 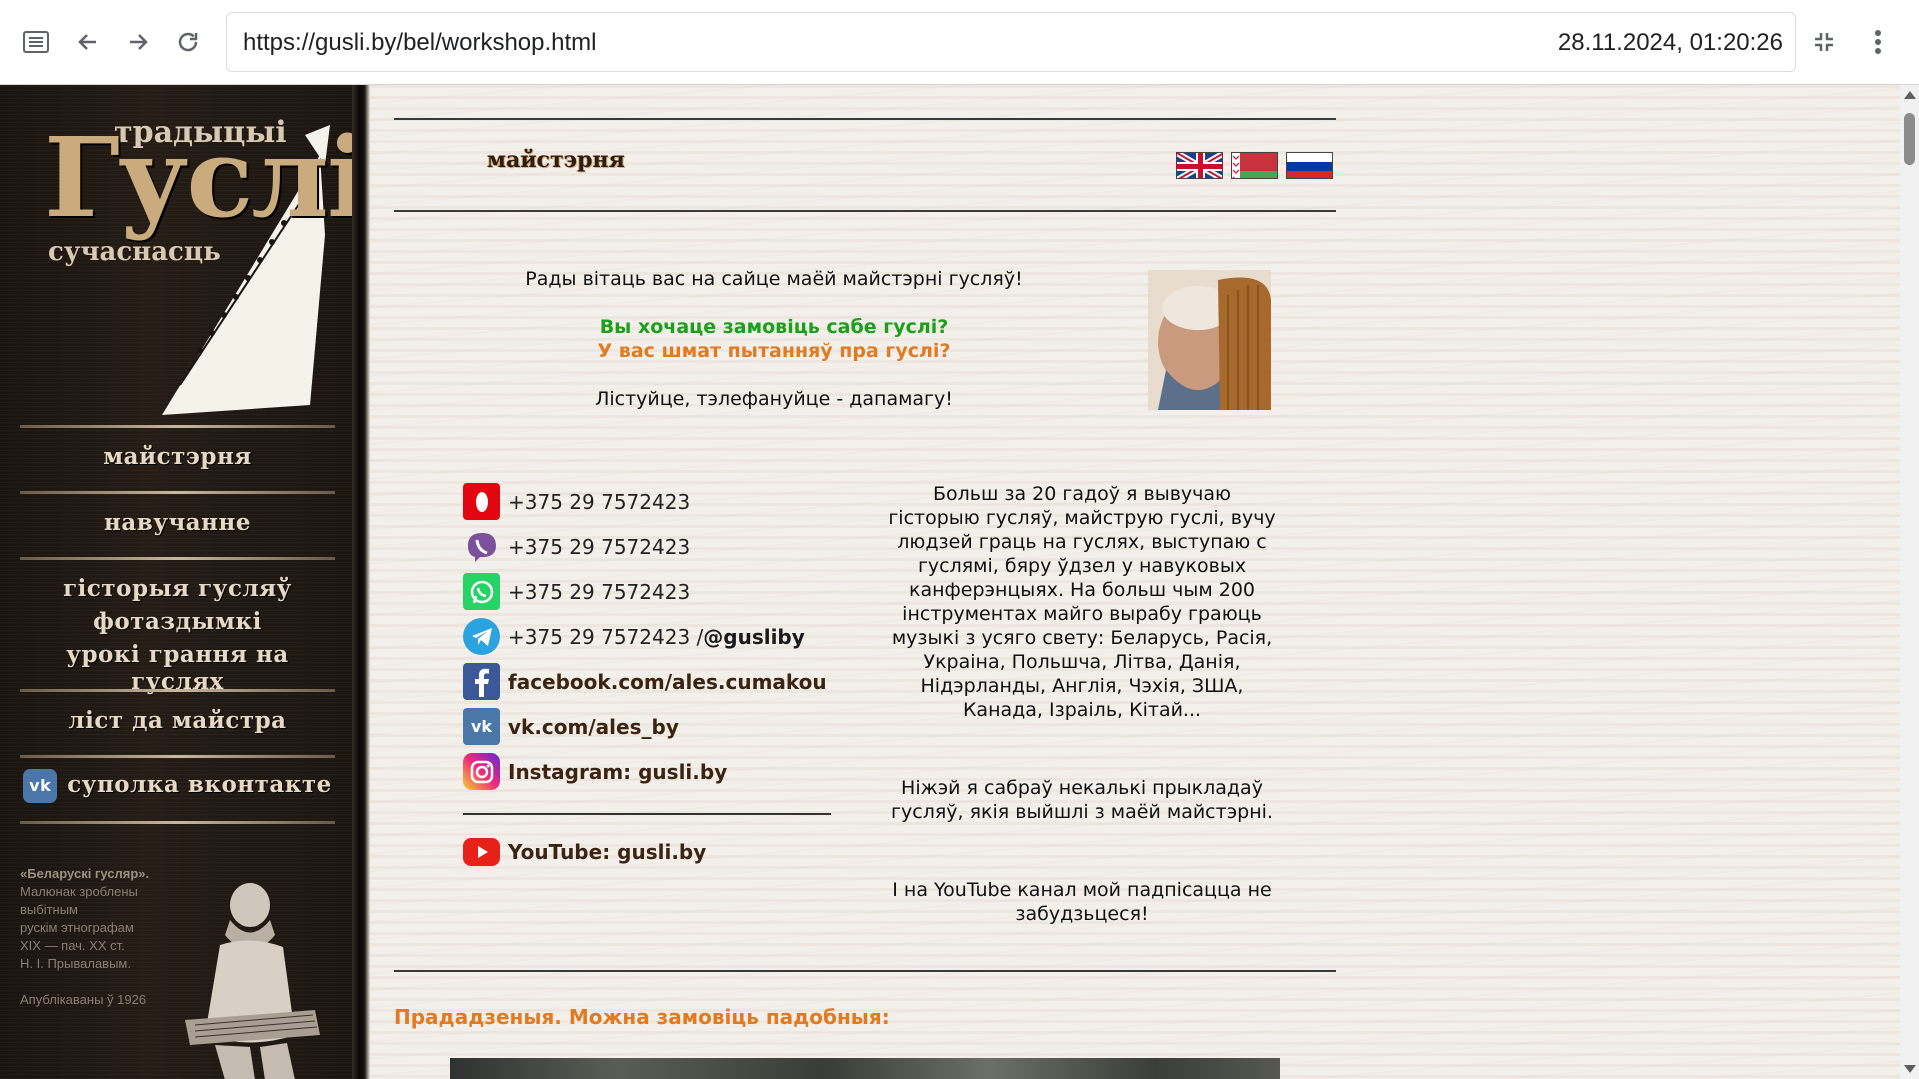 What do you see at coordinates (1910, 95) in the screenshot?
I see `scroll-up-arrow-icon` at bounding box center [1910, 95].